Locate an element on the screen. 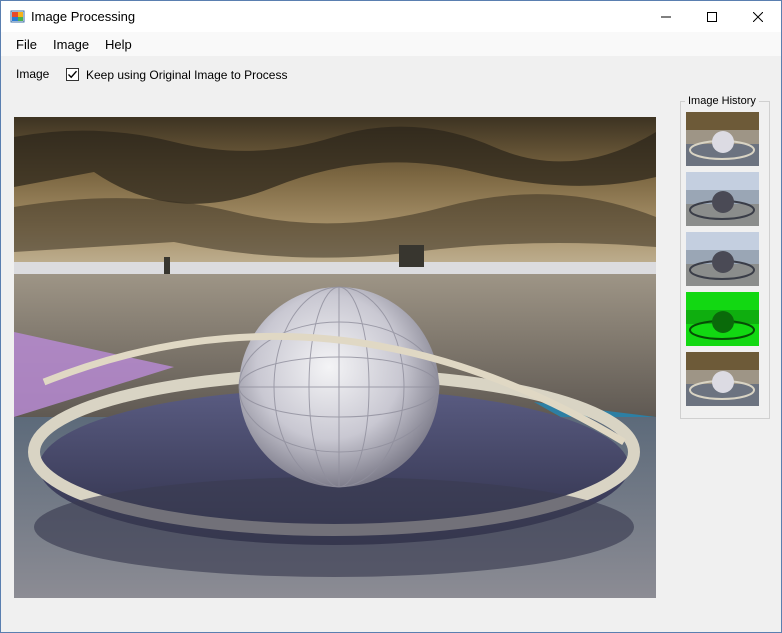 Image resolution: width=782 pixels, height=633 pixels. checkbox-box is located at coordinates (72, 74).